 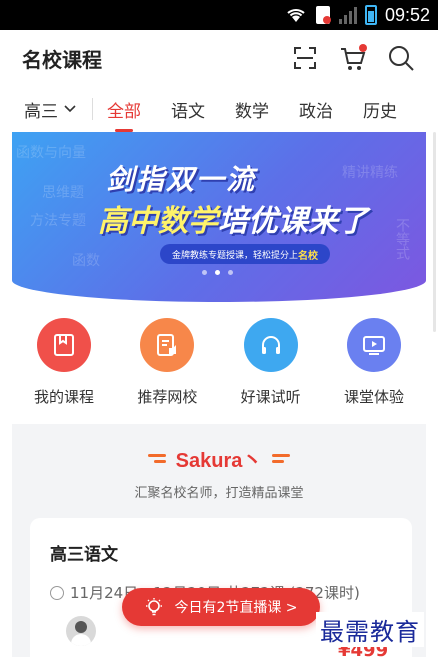 I want to click on pagination-dot-active, so click(x=217, y=272).